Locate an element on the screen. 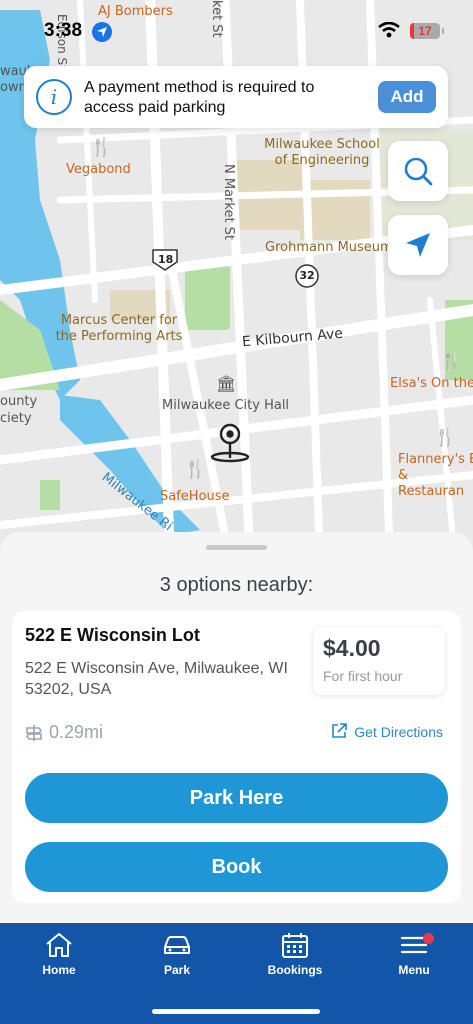 The height and width of the screenshot is (1024, 473). map-label-vegabond: Vegabond is located at coordinates (98, 169).